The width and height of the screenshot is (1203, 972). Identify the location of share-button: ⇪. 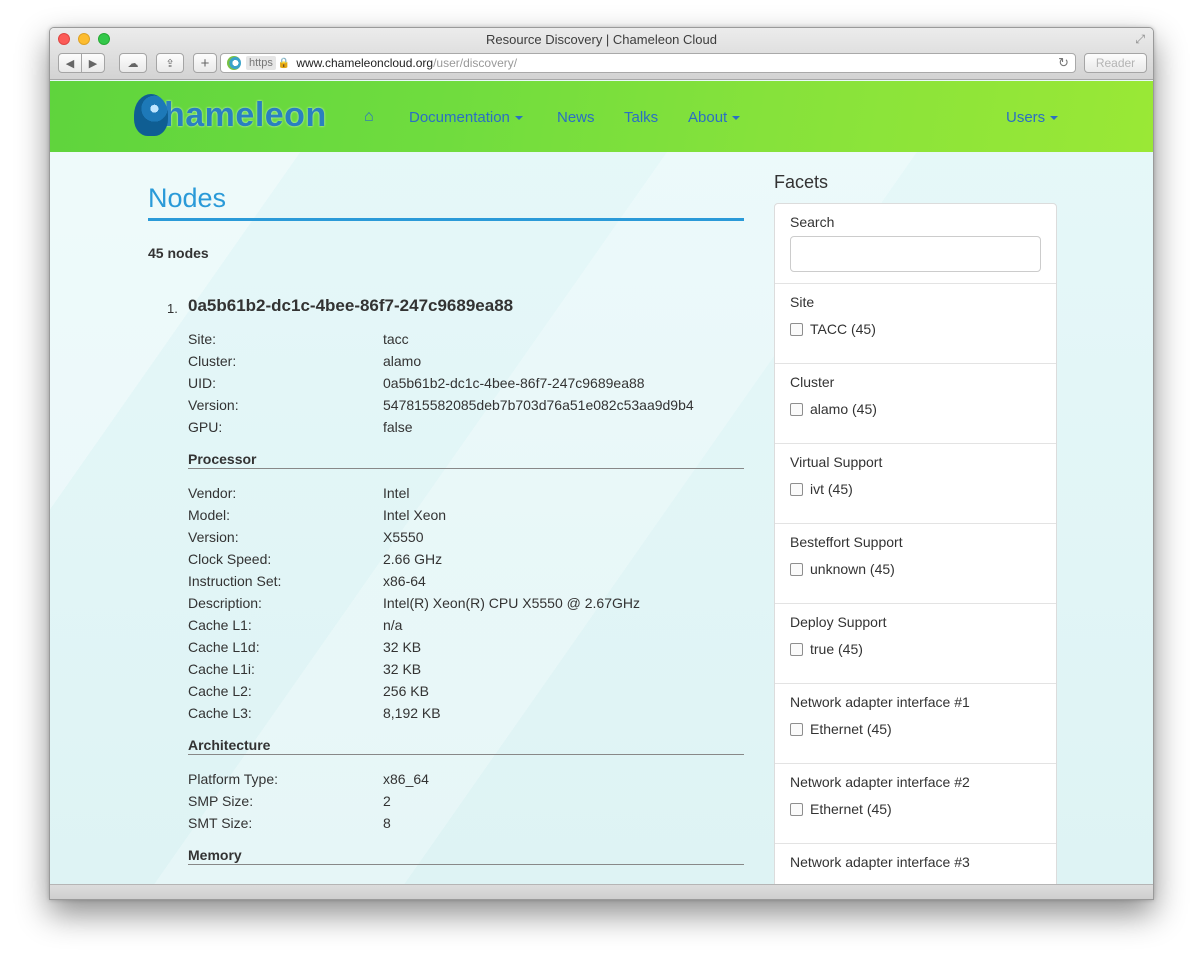
(170, 63).